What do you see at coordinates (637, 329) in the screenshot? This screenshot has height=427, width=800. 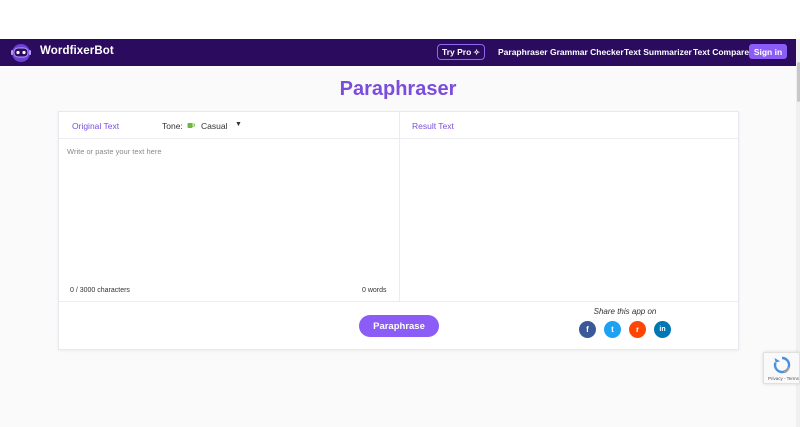 I see `reddit-icon: r` at bounding box center [637, 329].